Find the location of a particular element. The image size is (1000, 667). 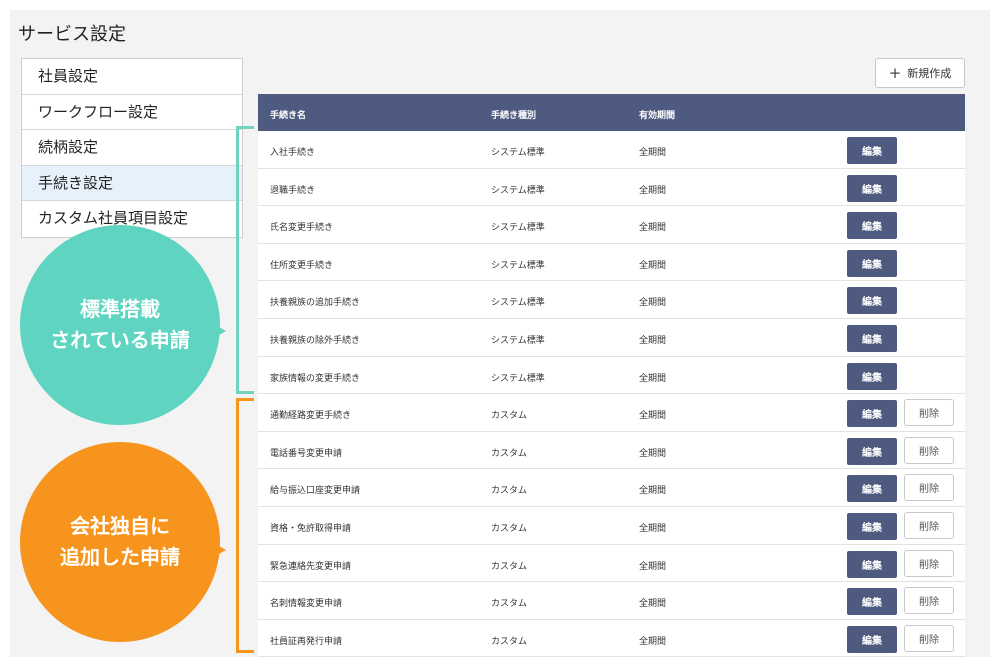

procedure-name: 給与振込口座変更申請 is located at coordinates (315, 491).